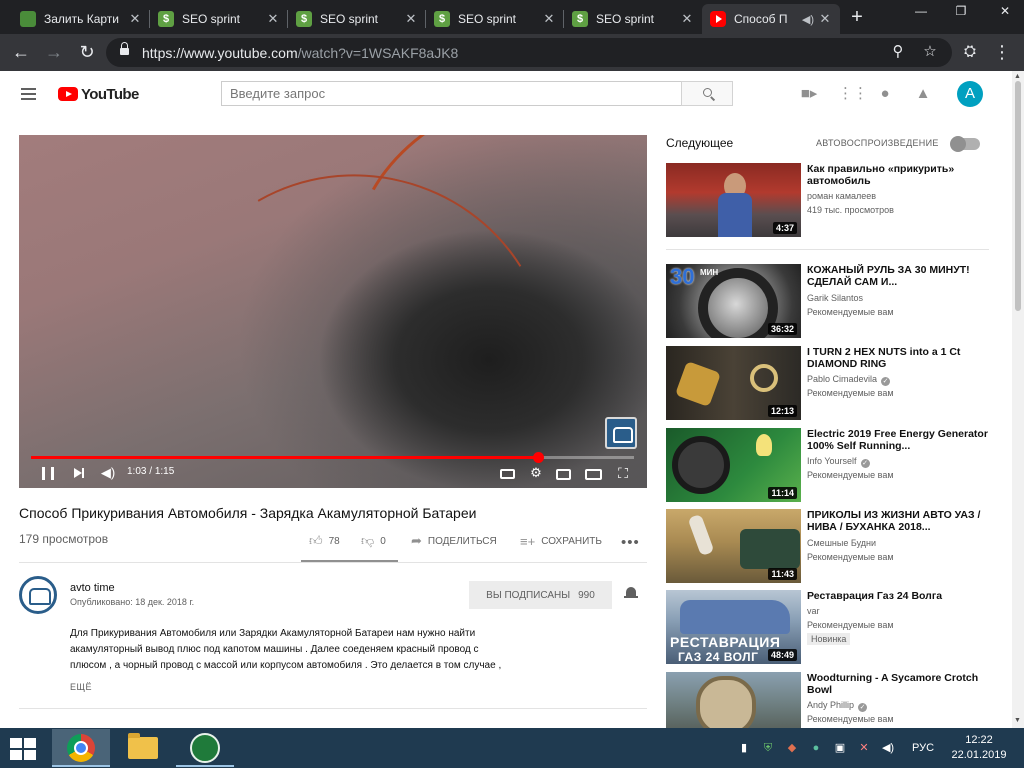 This screenshot has width=1024, height=768. I want to click on video-thumbnail: 30 МИН 36:32, so click(733, 301).